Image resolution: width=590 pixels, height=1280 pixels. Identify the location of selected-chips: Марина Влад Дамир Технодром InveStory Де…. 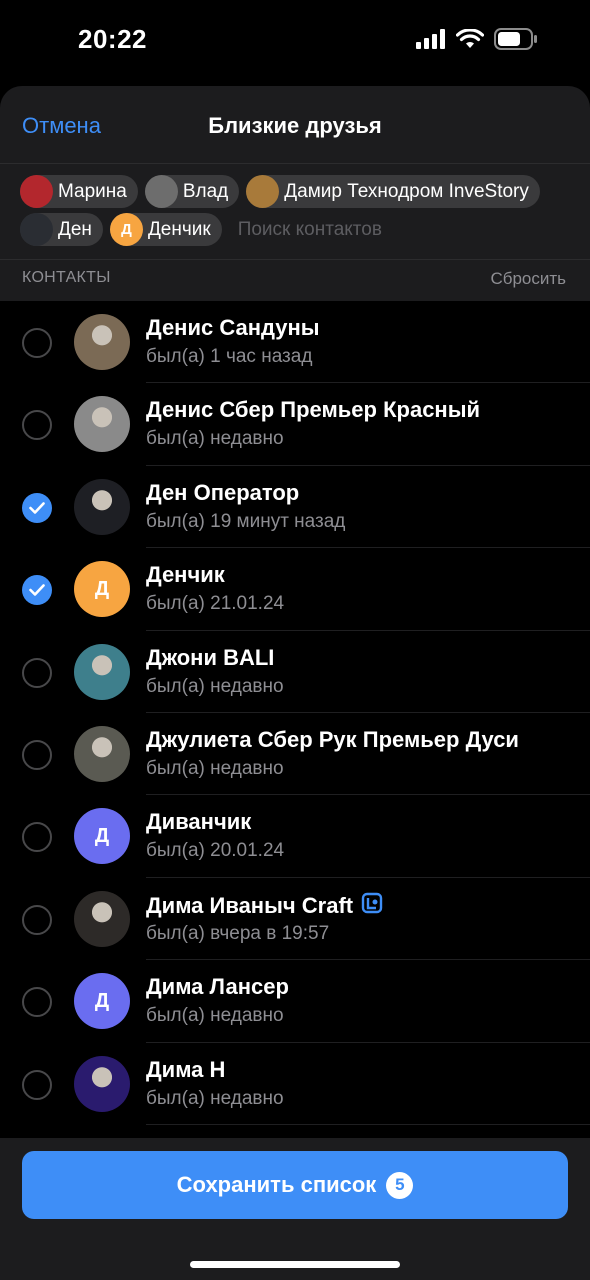
(295, 212).